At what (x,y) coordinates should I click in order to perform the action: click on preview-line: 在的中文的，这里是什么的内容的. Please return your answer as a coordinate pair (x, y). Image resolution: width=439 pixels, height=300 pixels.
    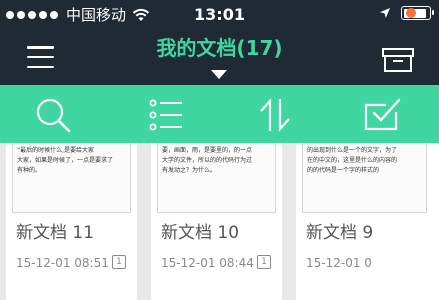
    Looking at the image, I should click on (352, 160).